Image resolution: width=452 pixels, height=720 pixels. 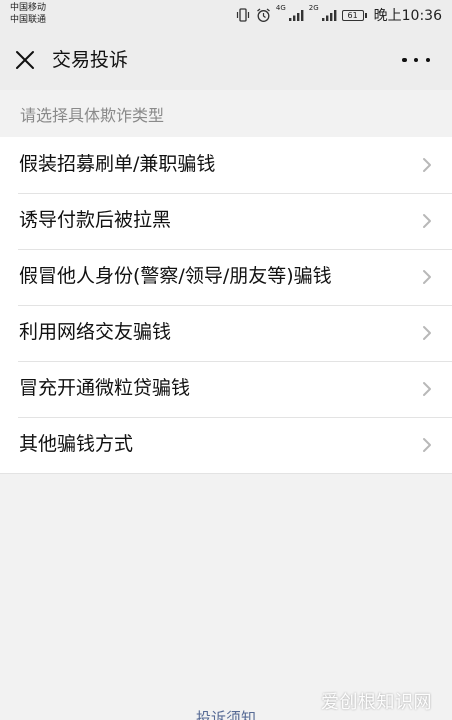 What do you see at coordinates (226, 333) in the screenshot?
I see `fraud-type-item: 利用网络交友骗钱` at bounding box center [226, 333].